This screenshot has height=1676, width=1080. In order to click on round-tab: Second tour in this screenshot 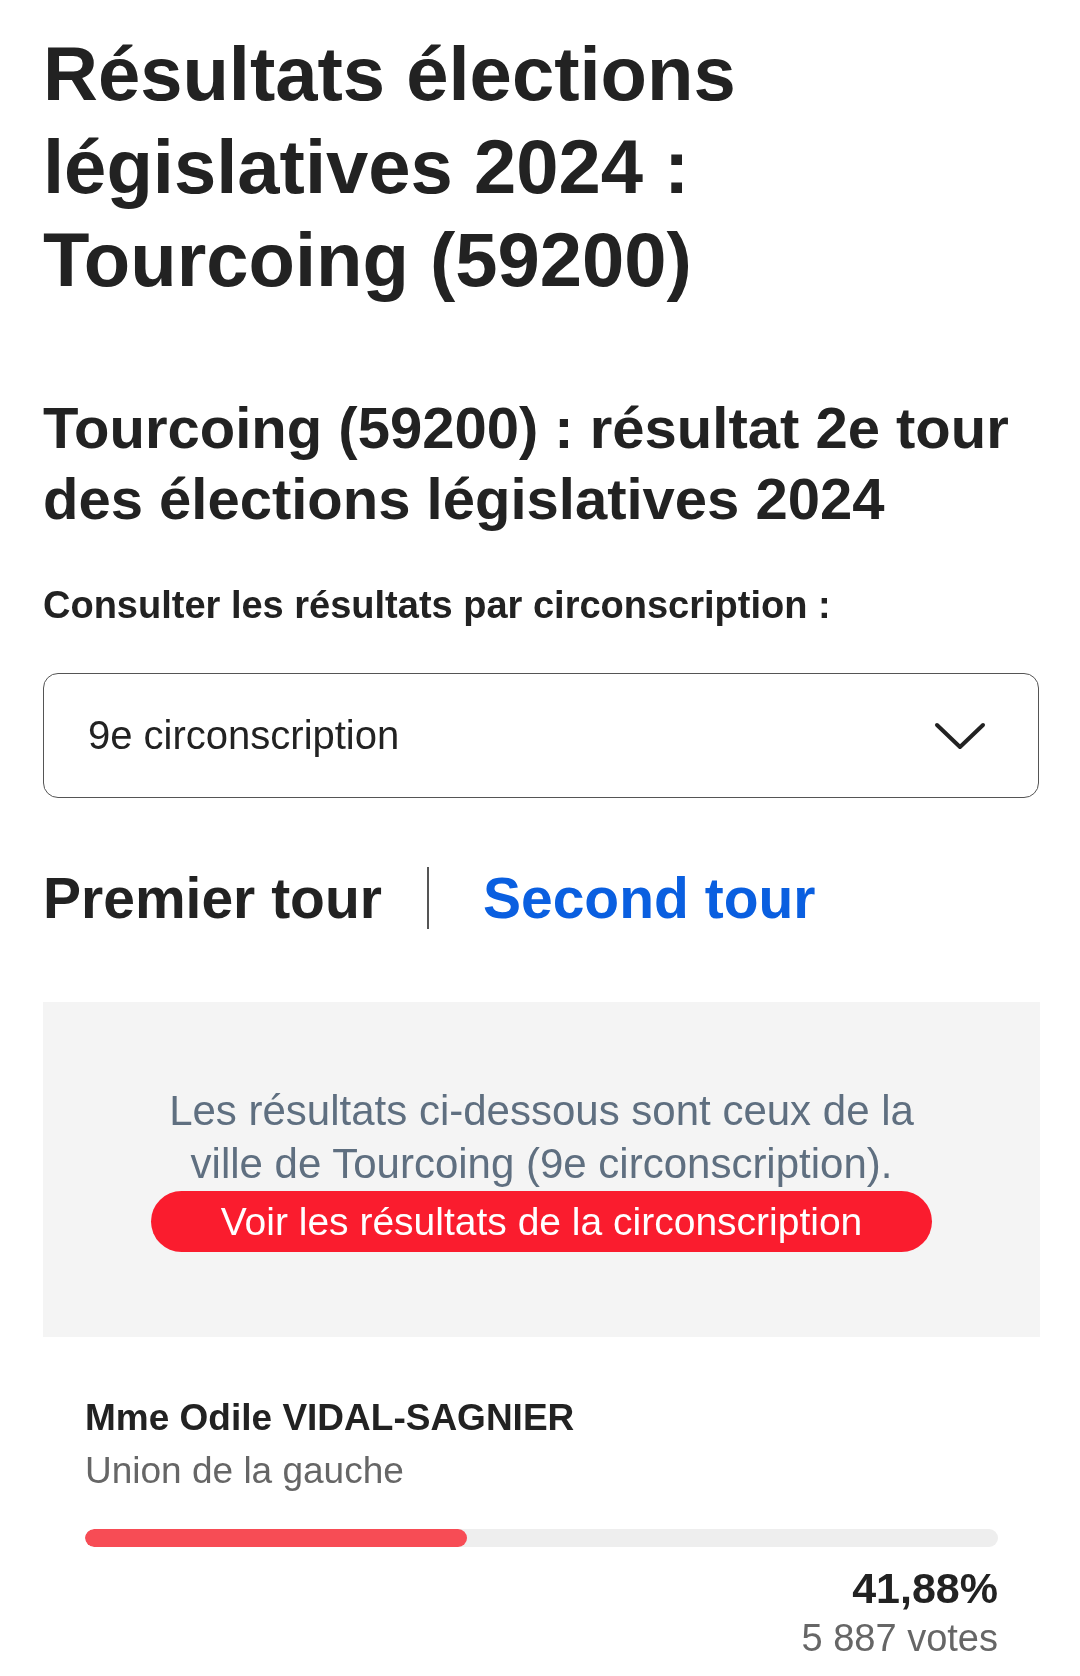, I will do `click(649, 898)`.